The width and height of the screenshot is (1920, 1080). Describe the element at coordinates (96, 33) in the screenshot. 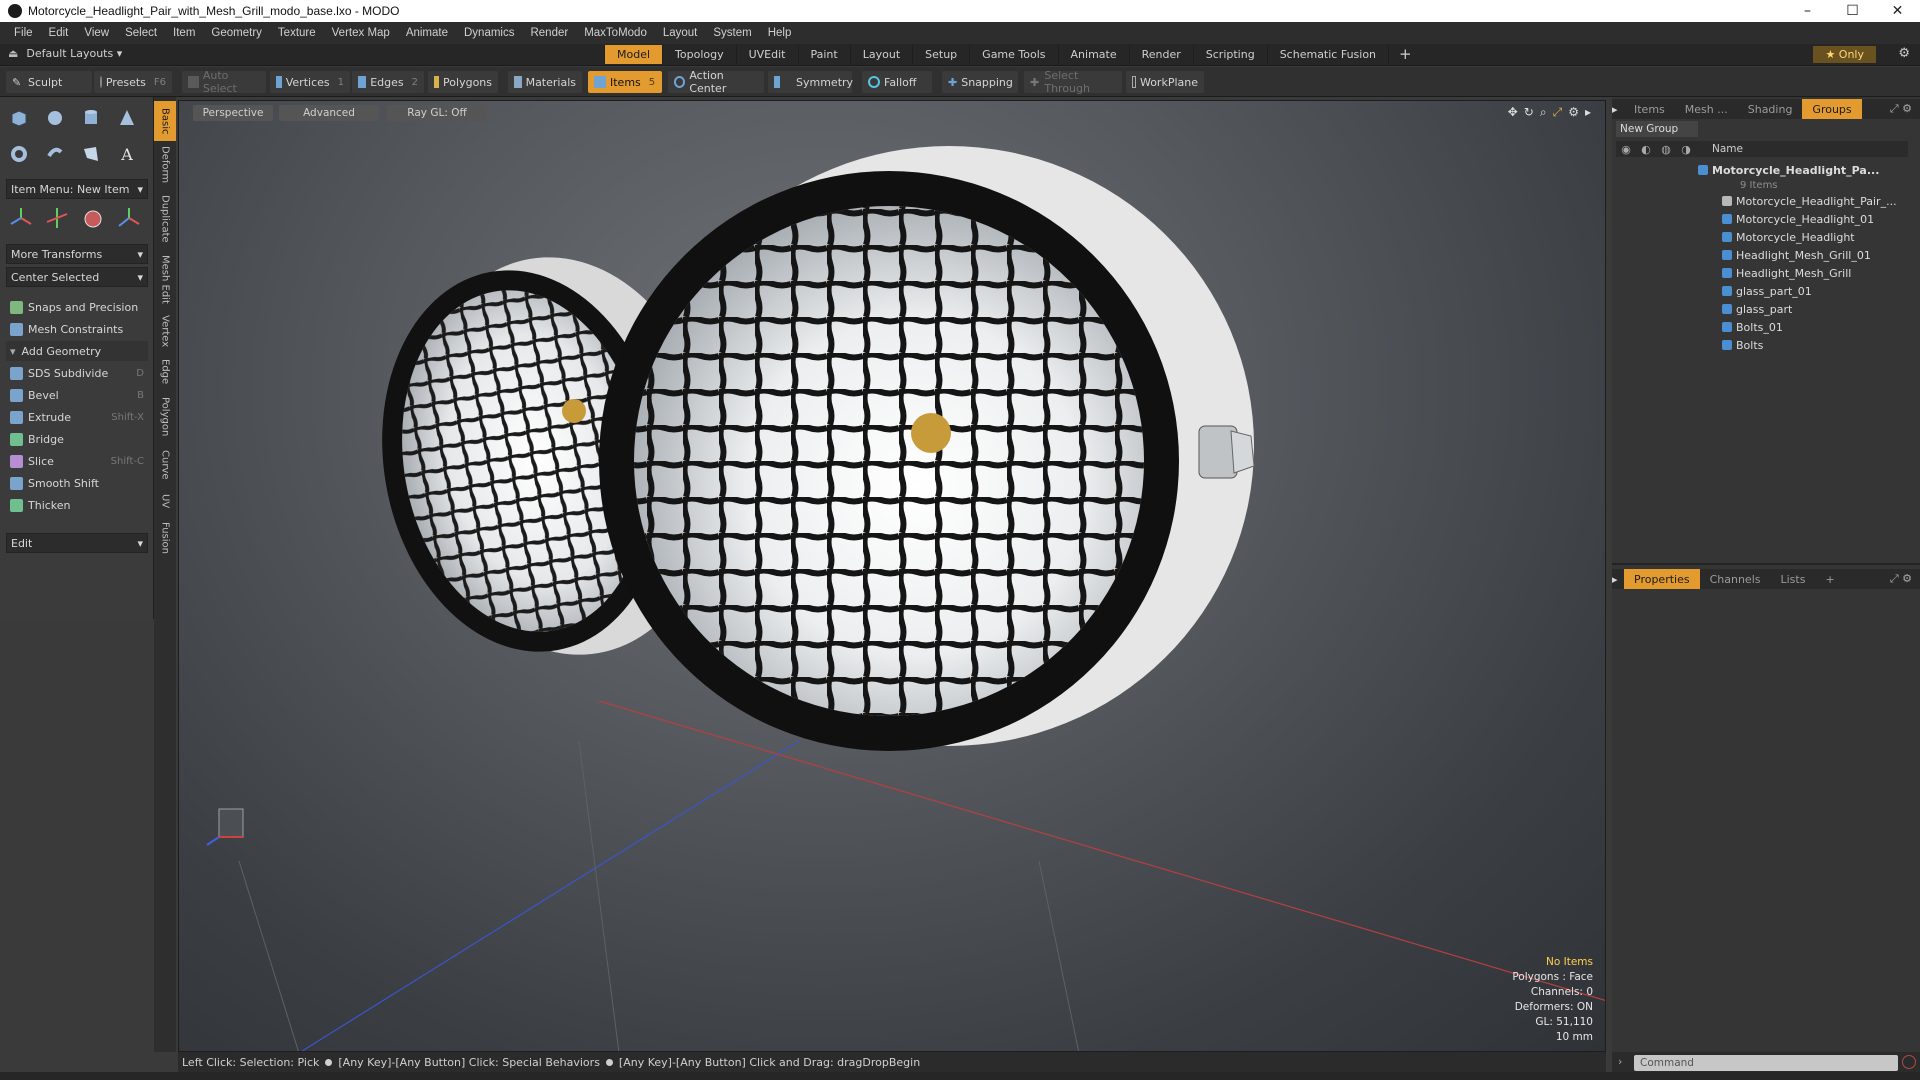

I see `menu-view: View` at that location.